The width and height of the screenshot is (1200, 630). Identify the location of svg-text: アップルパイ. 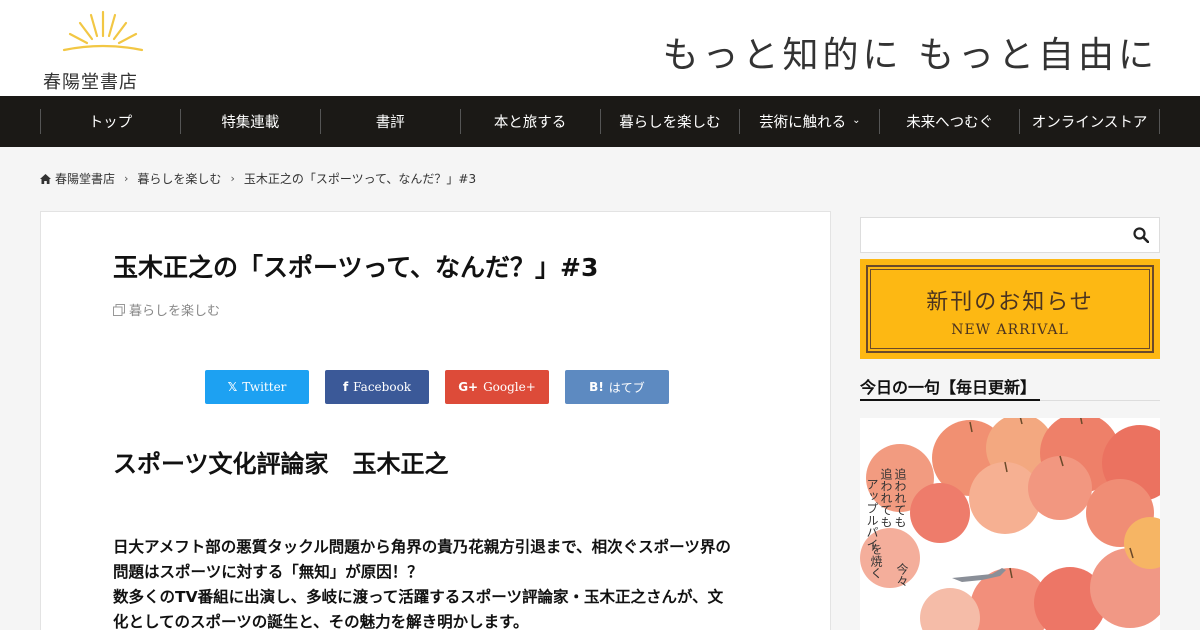
(872, 514).